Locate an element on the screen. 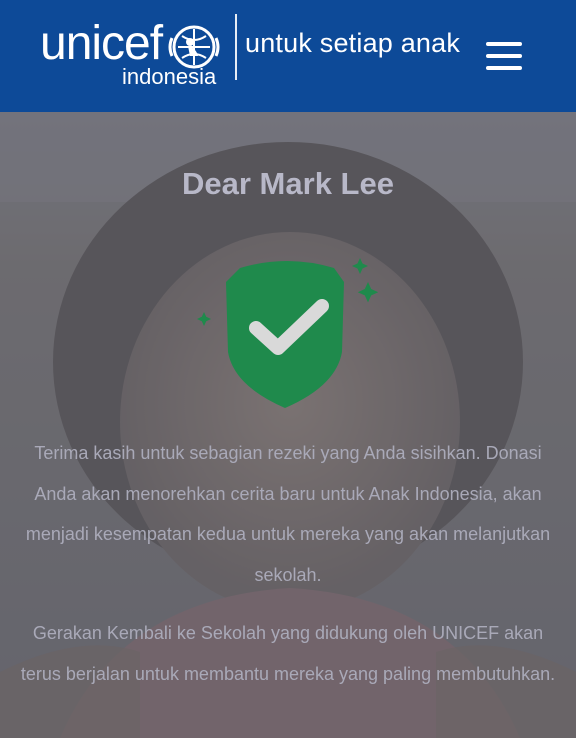 Image resolution: width=576 pixels, height=738 pixels. logo-wordmark: unicef is located at coordinates (101, 43).